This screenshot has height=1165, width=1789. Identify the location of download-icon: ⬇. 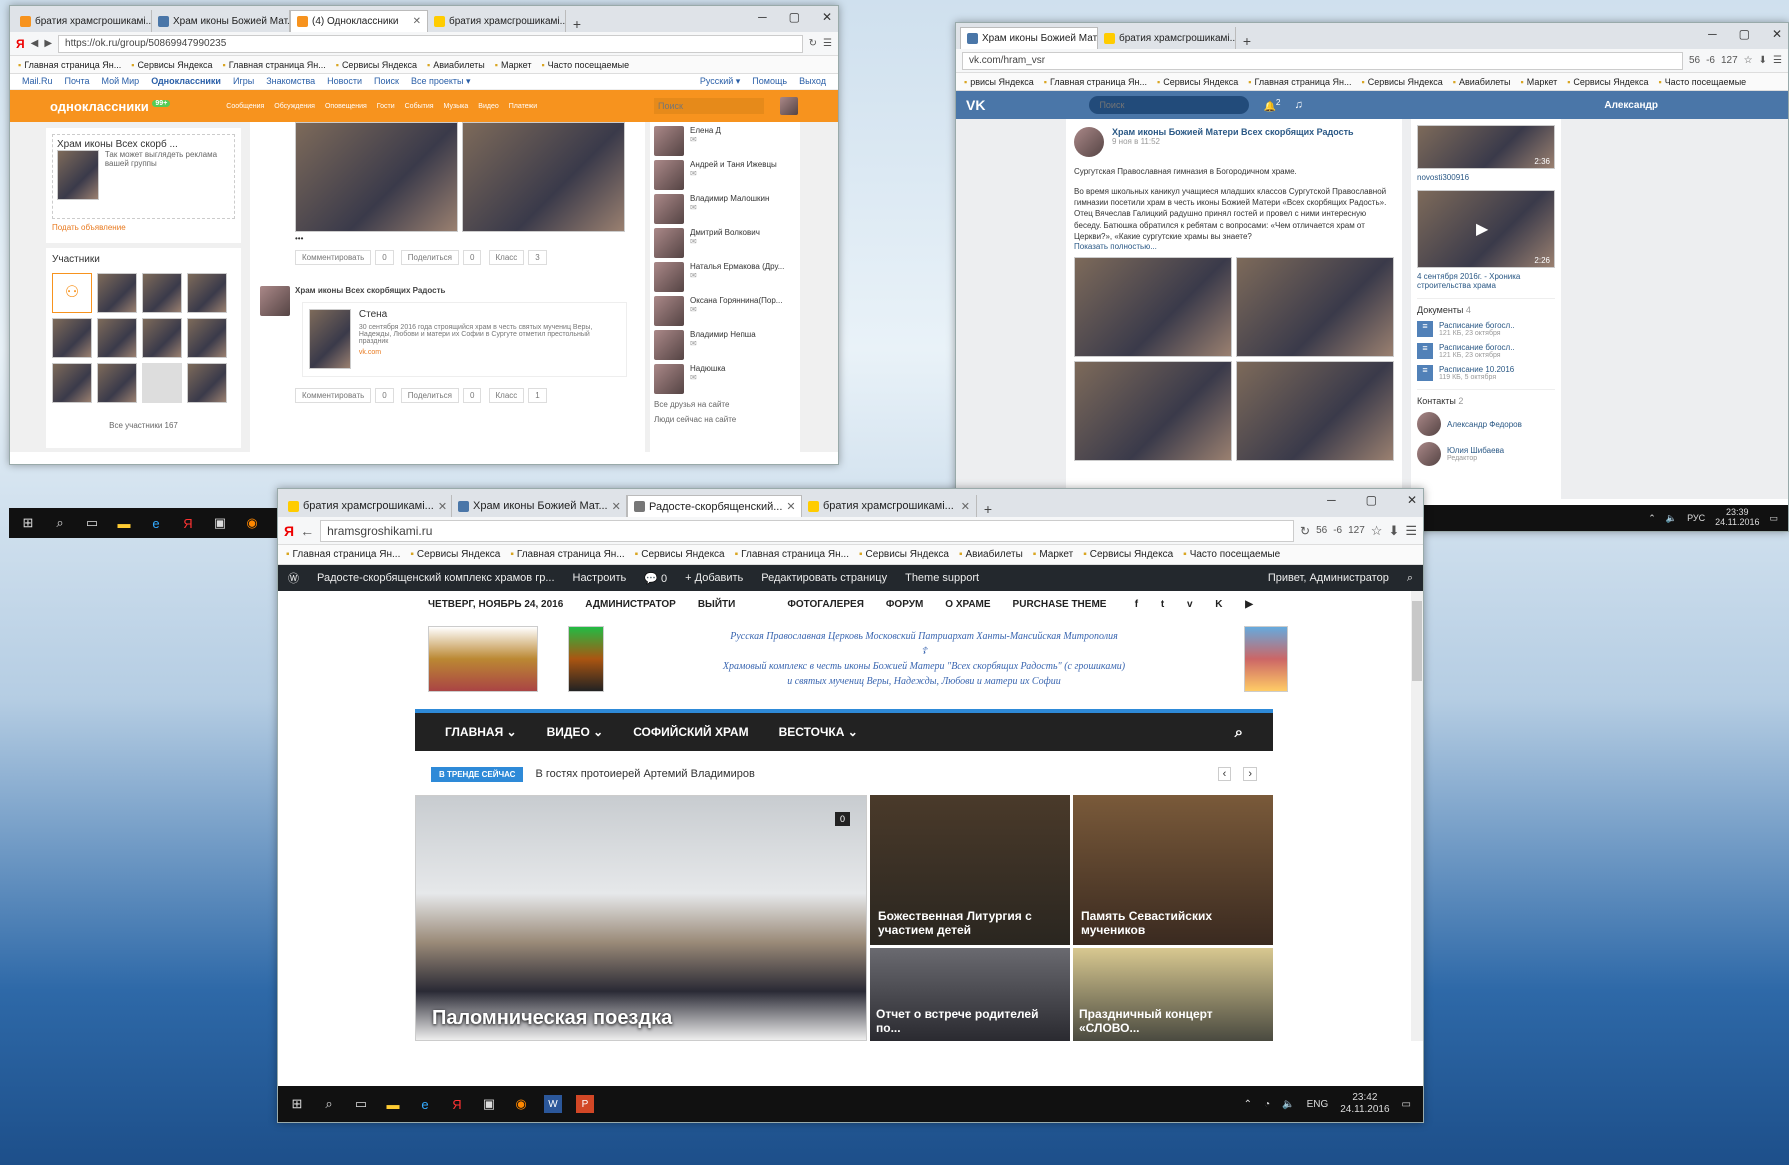
(1393, 531).